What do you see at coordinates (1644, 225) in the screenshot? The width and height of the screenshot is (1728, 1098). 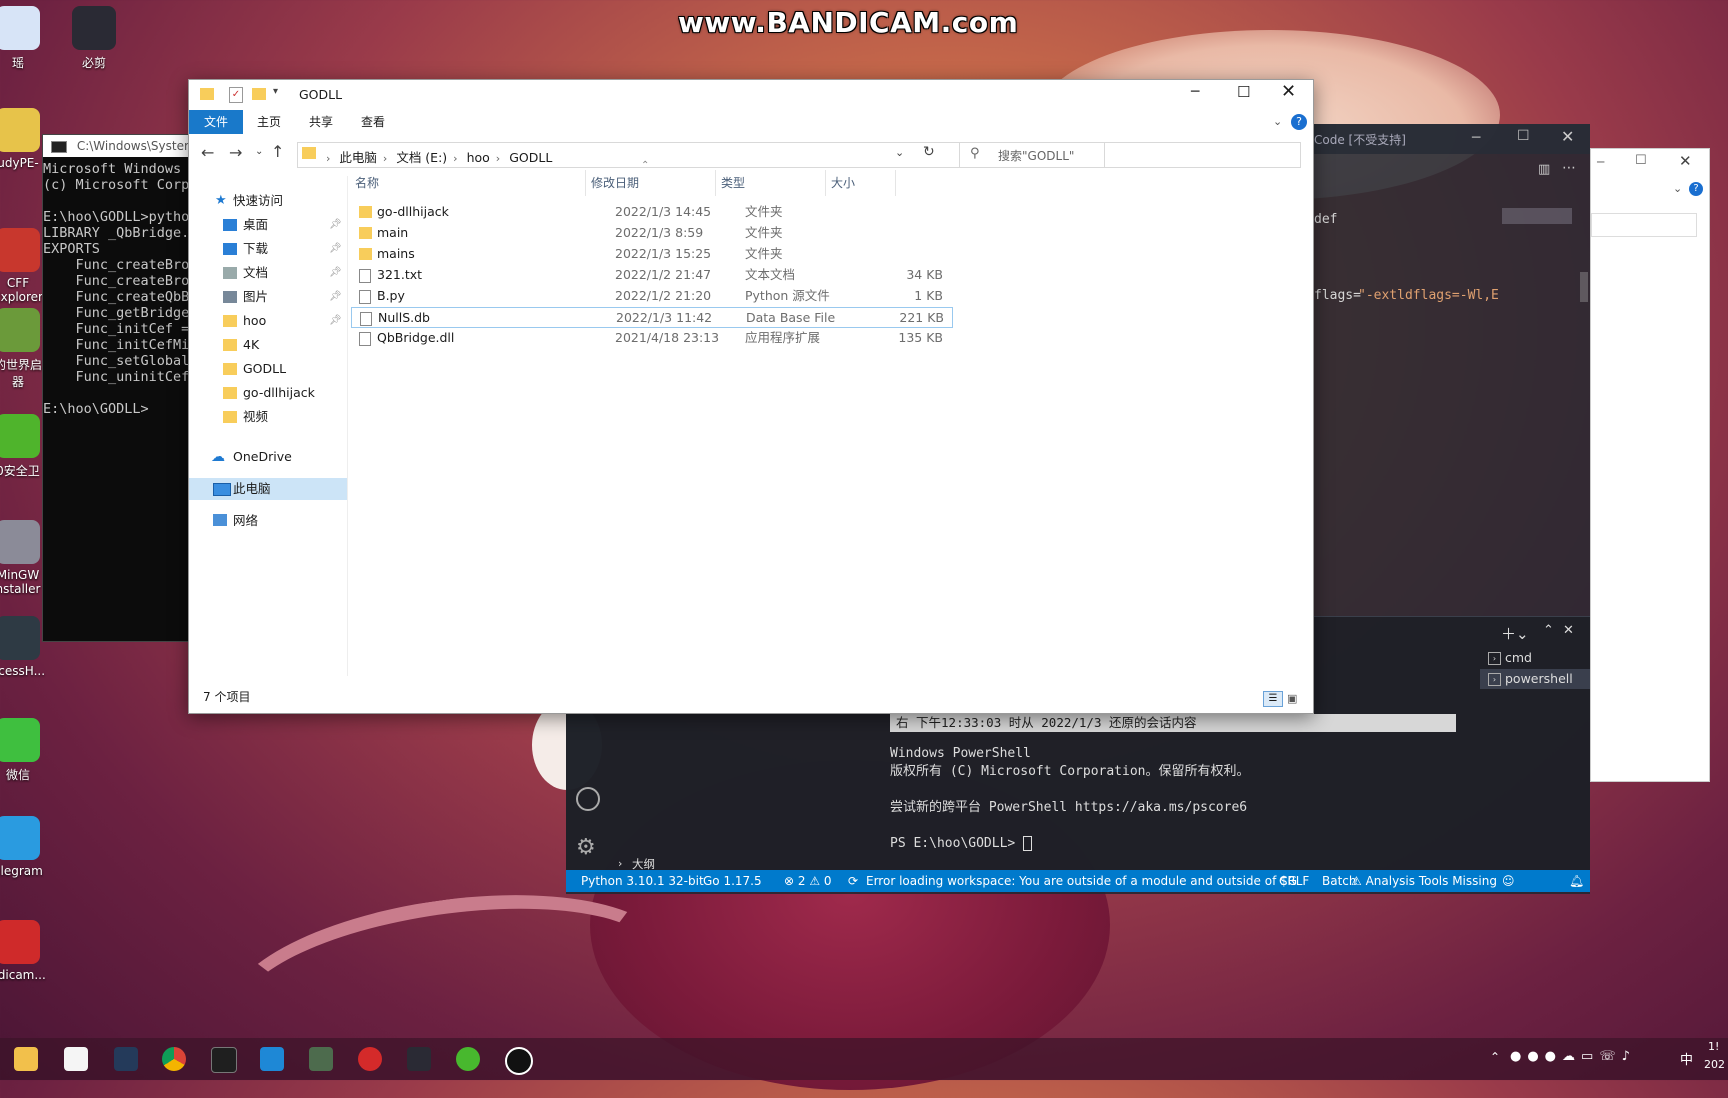 I see `search-input` at bounding box center [1644, 225].